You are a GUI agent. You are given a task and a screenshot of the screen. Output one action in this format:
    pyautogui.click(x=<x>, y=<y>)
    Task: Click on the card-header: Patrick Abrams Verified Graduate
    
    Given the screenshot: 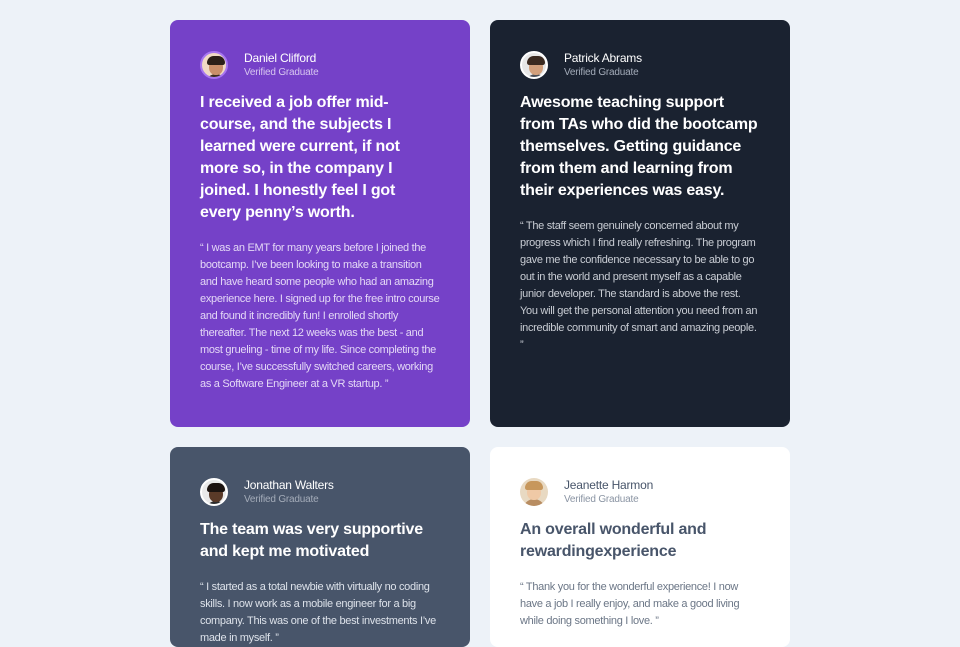 What is the action you would take?
    pyautogui.click(x=640, y=65)
    